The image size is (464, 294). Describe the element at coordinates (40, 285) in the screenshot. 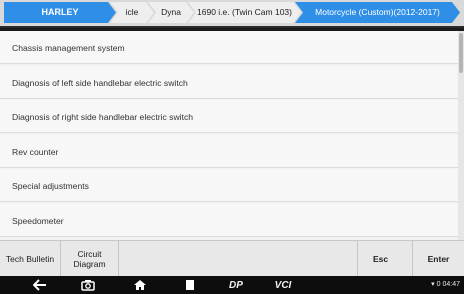

I see `back-icon` at that location.